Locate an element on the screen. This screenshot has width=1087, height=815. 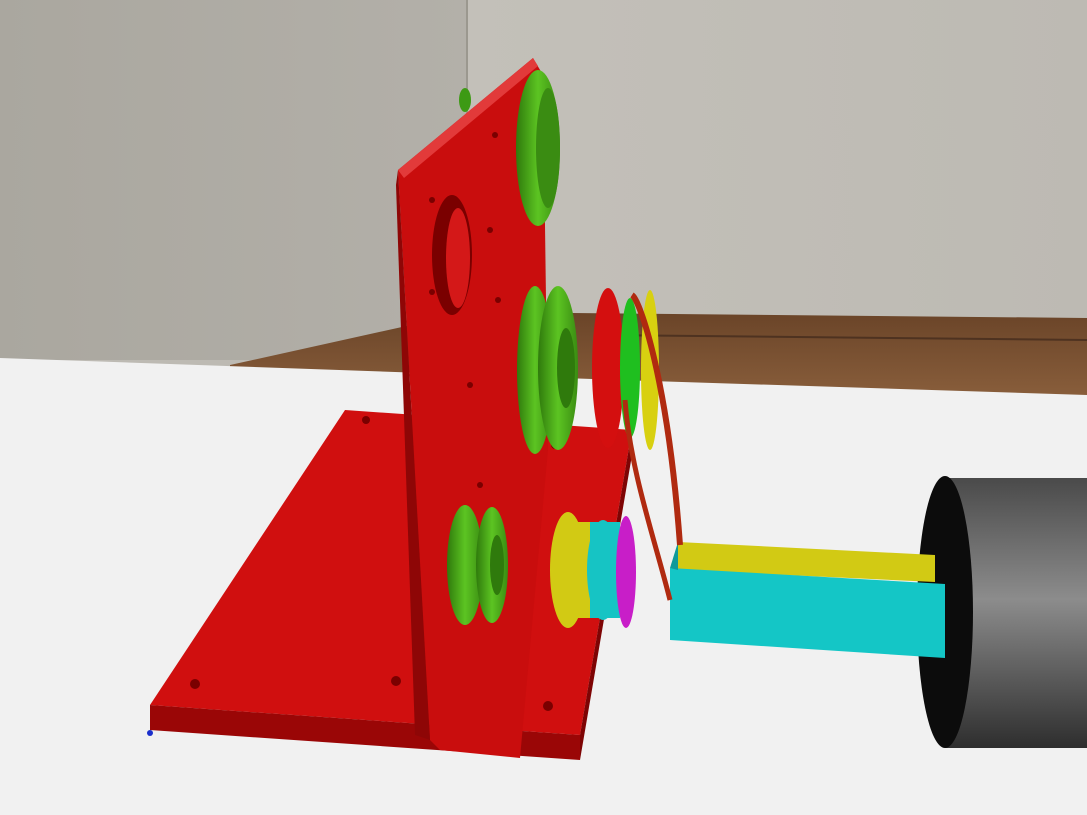
middle-pulley is located at coordinates (547, 370).